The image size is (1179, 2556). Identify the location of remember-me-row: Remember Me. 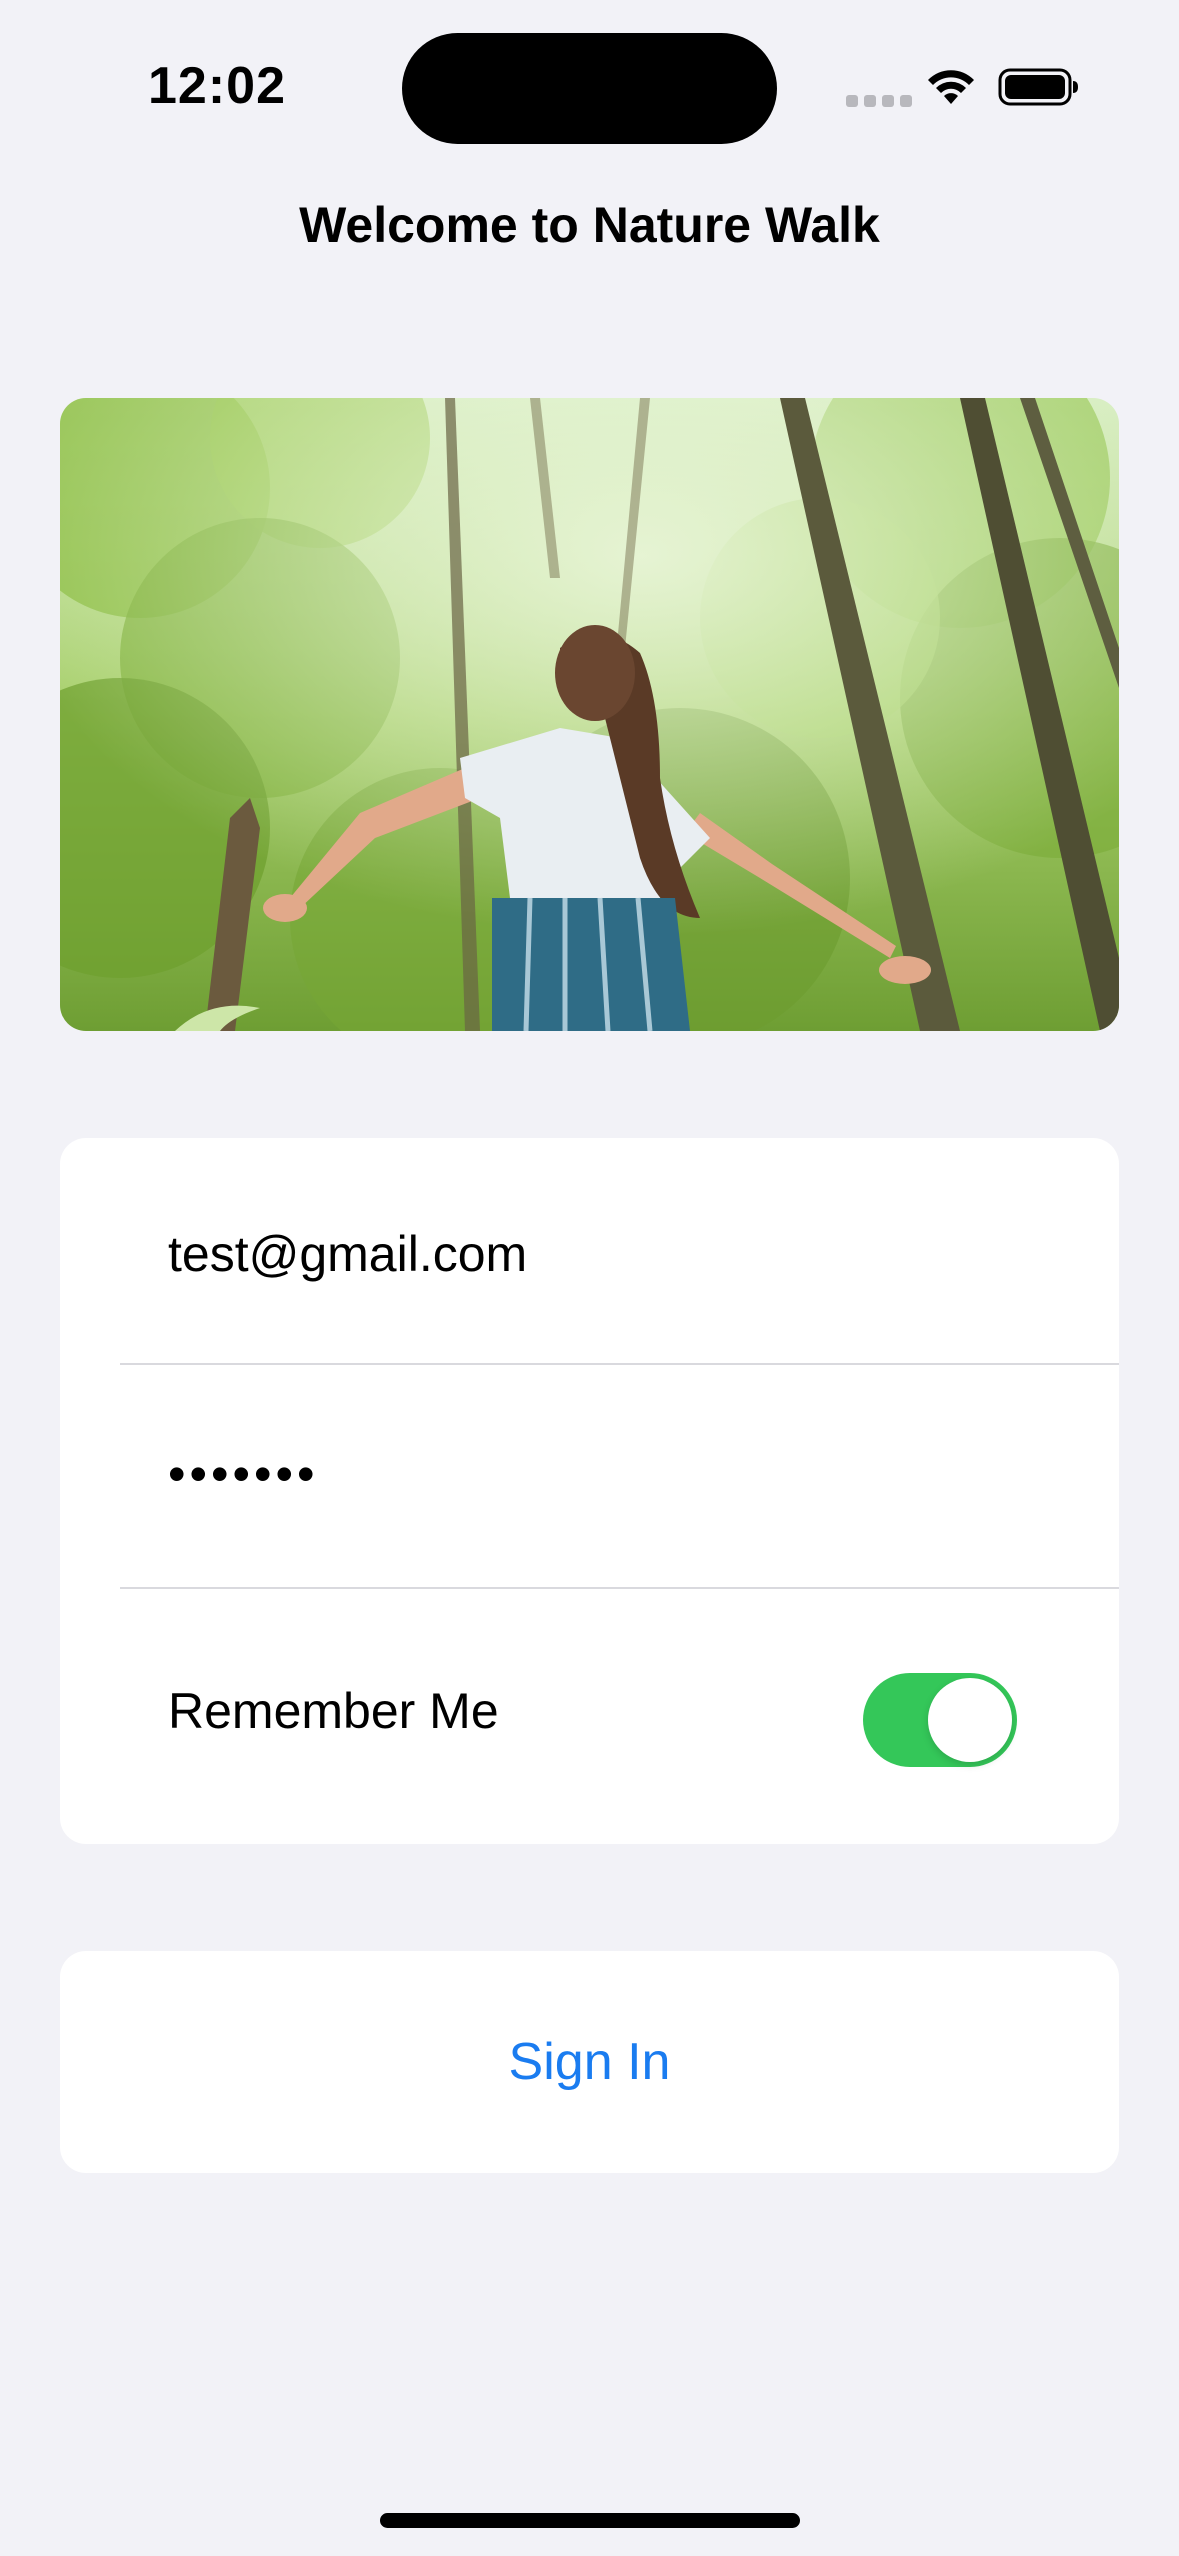
(589, 1716).